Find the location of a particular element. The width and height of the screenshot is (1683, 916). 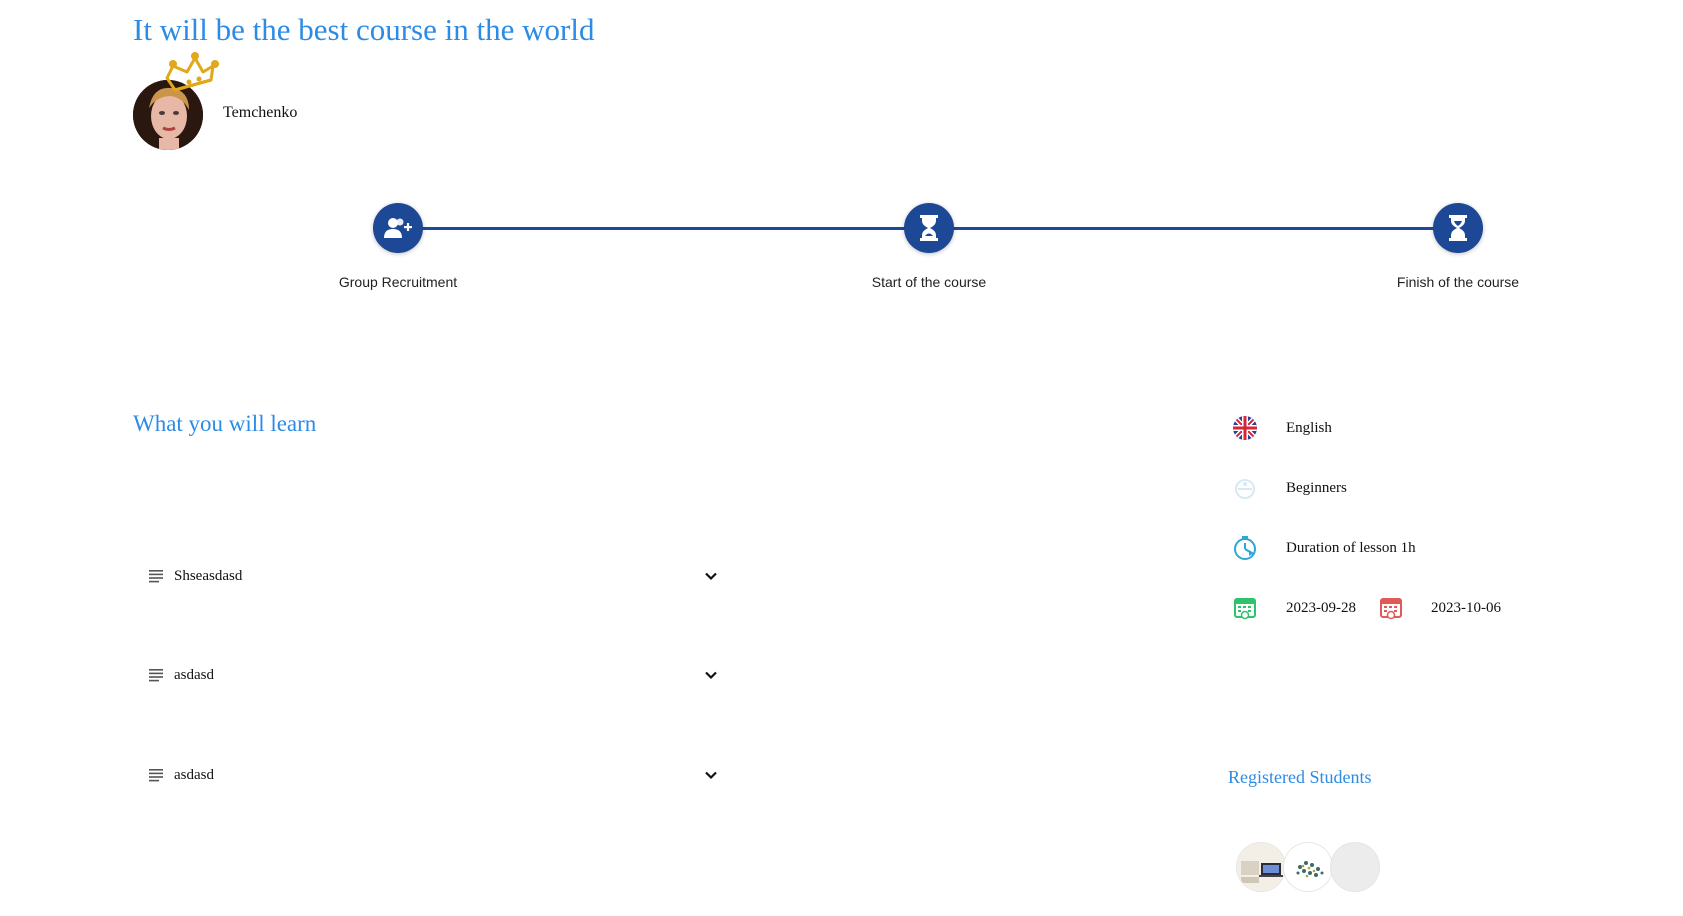

user-plus-icon is located at coordinates (398, 228).